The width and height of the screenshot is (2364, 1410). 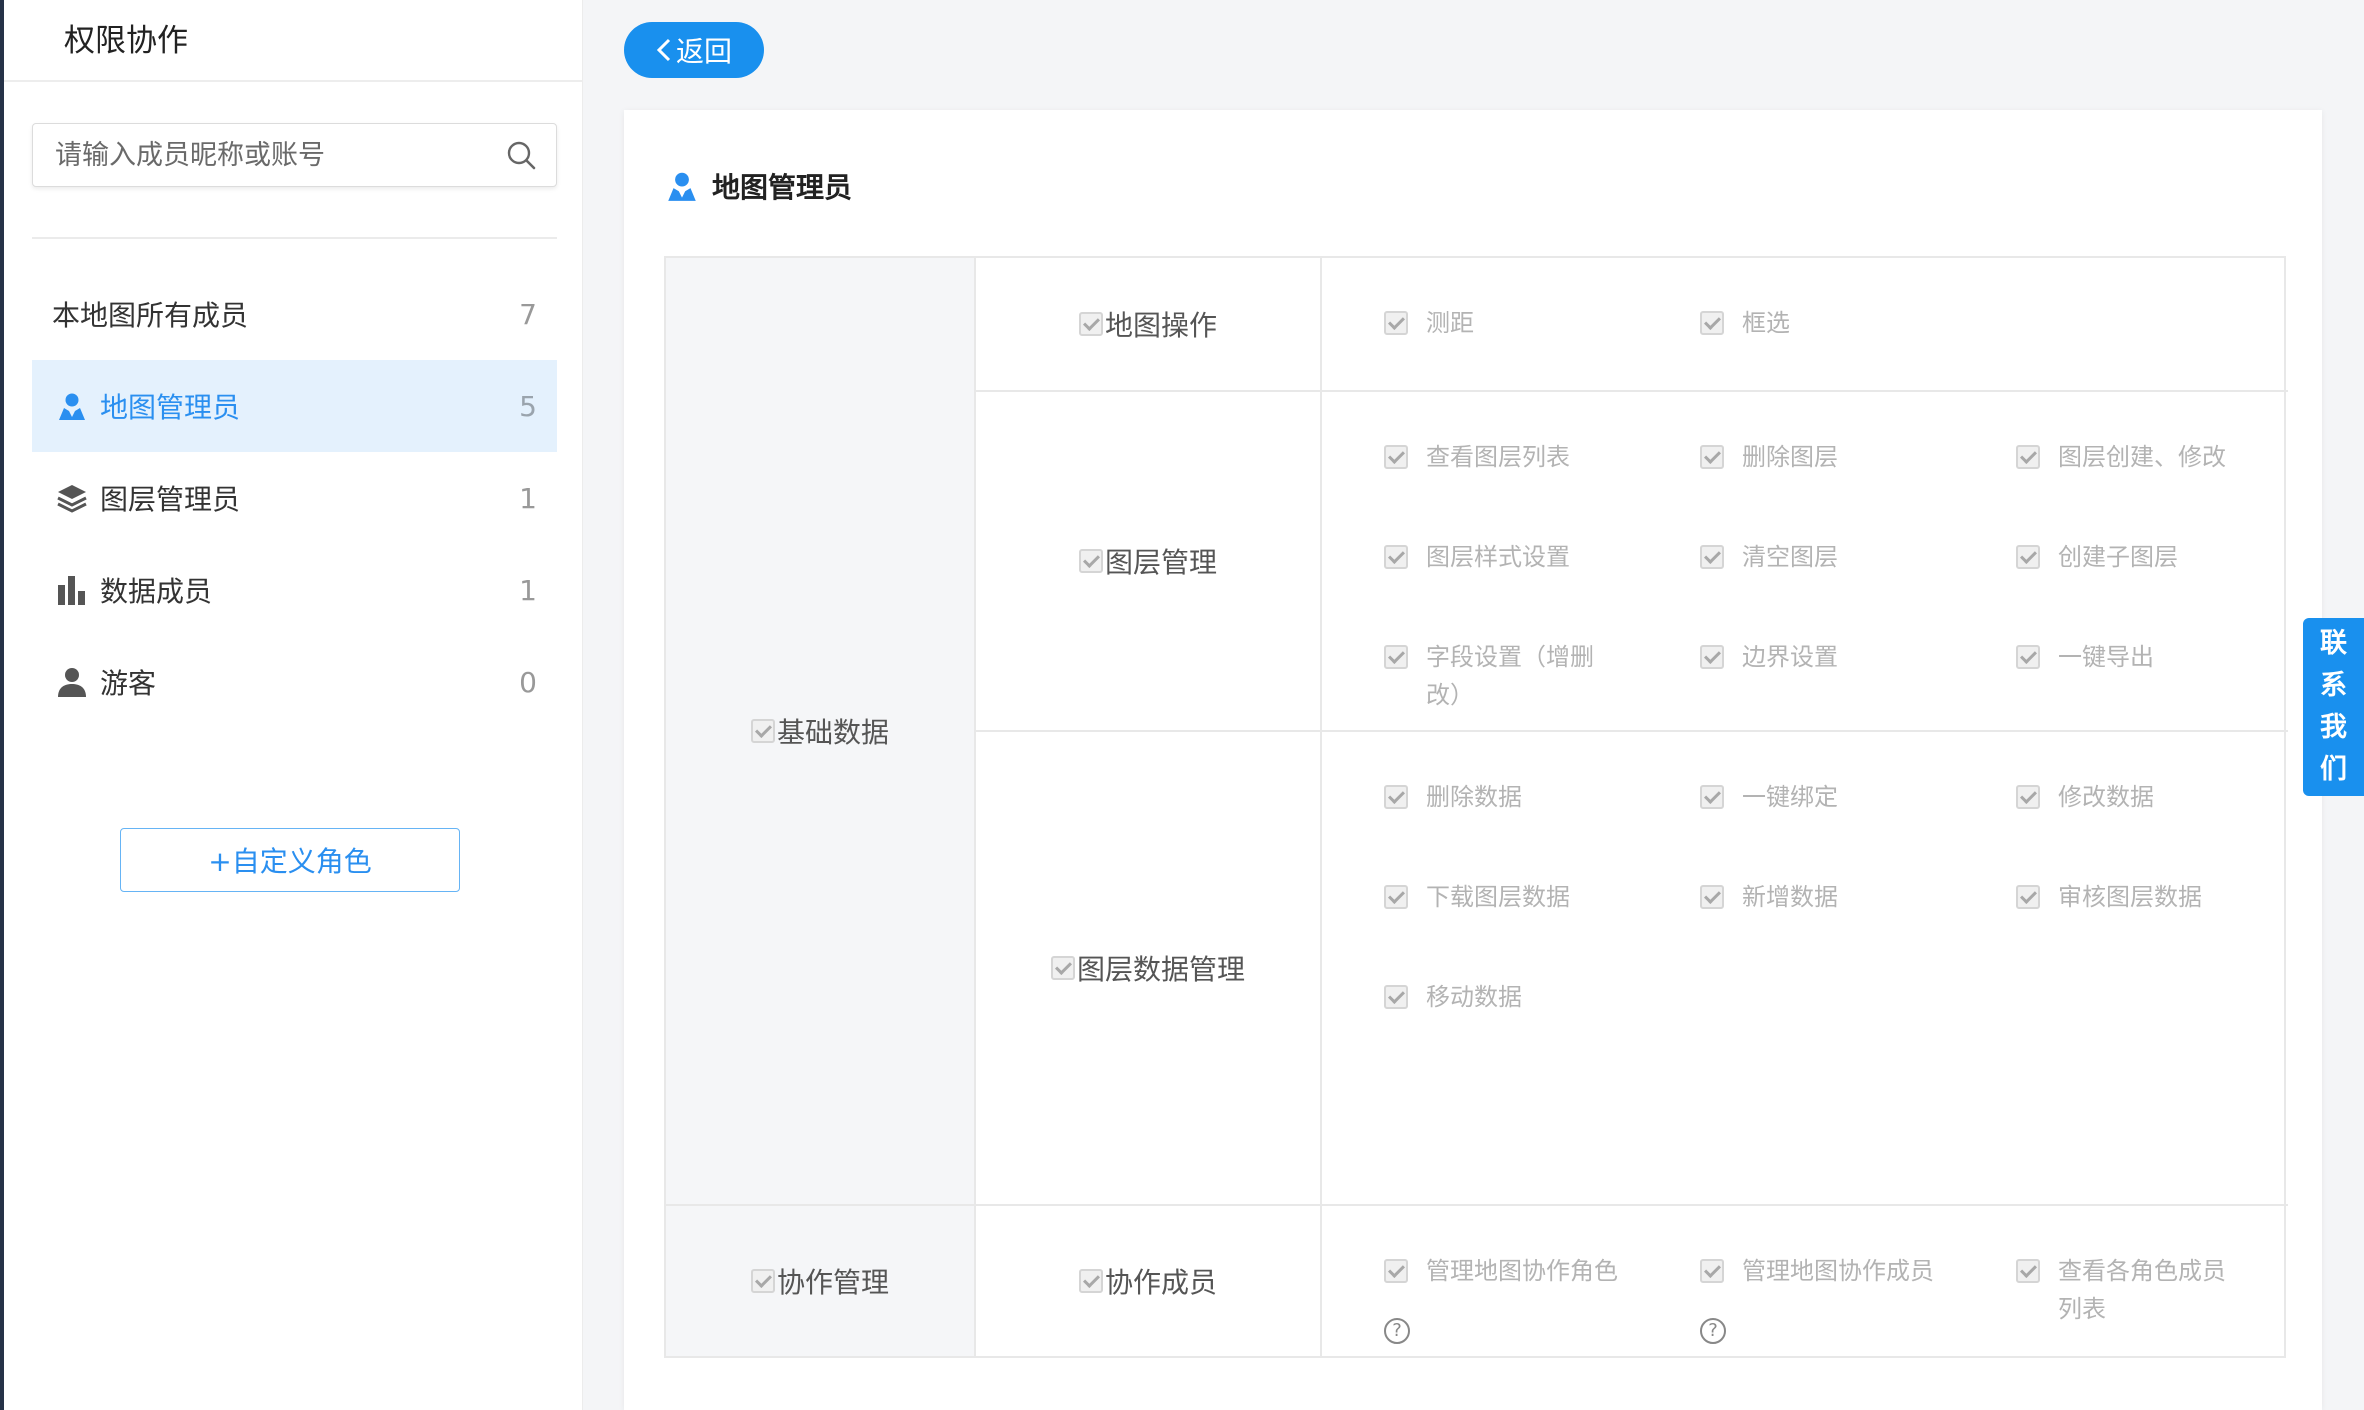 I want to click on section-checkbox-map-ops: 地图操作, so click(x=1147, y=324).